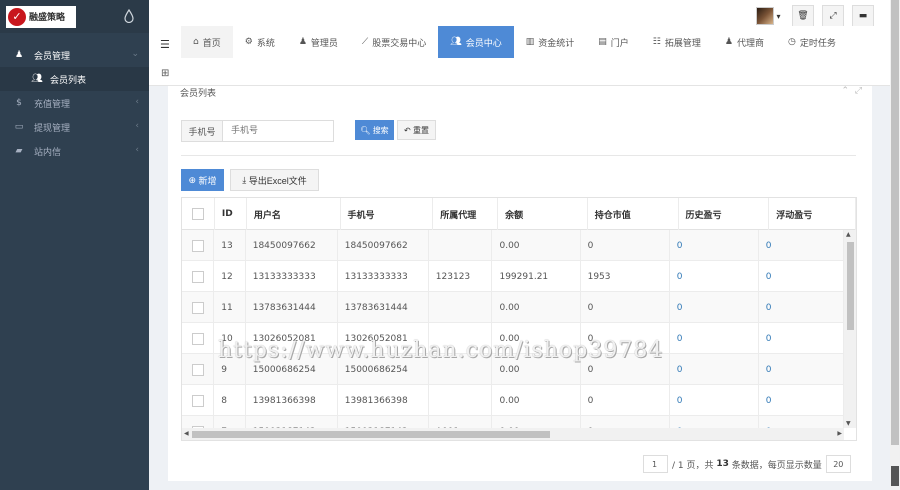 The image size is (900, 490). I want to click on reset-button: ↶ 重置, so click(416, 130).